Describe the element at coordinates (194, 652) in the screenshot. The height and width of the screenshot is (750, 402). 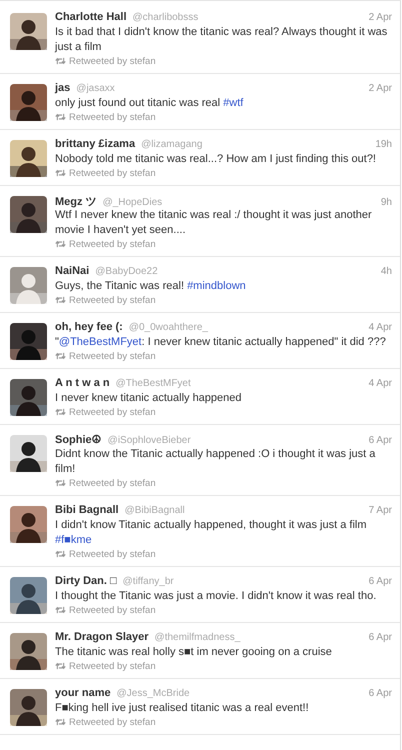
I see `tweet-text: The titanic was real holly s■t im never gooing on a cruise` at that location.